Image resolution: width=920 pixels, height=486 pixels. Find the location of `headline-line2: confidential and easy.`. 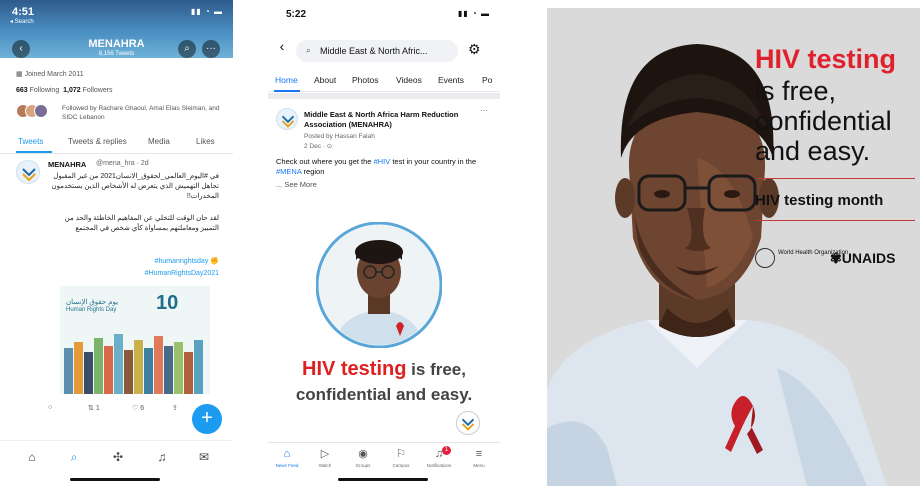

headline-line2: confidential and easy. is located at coordinates (384, 394).